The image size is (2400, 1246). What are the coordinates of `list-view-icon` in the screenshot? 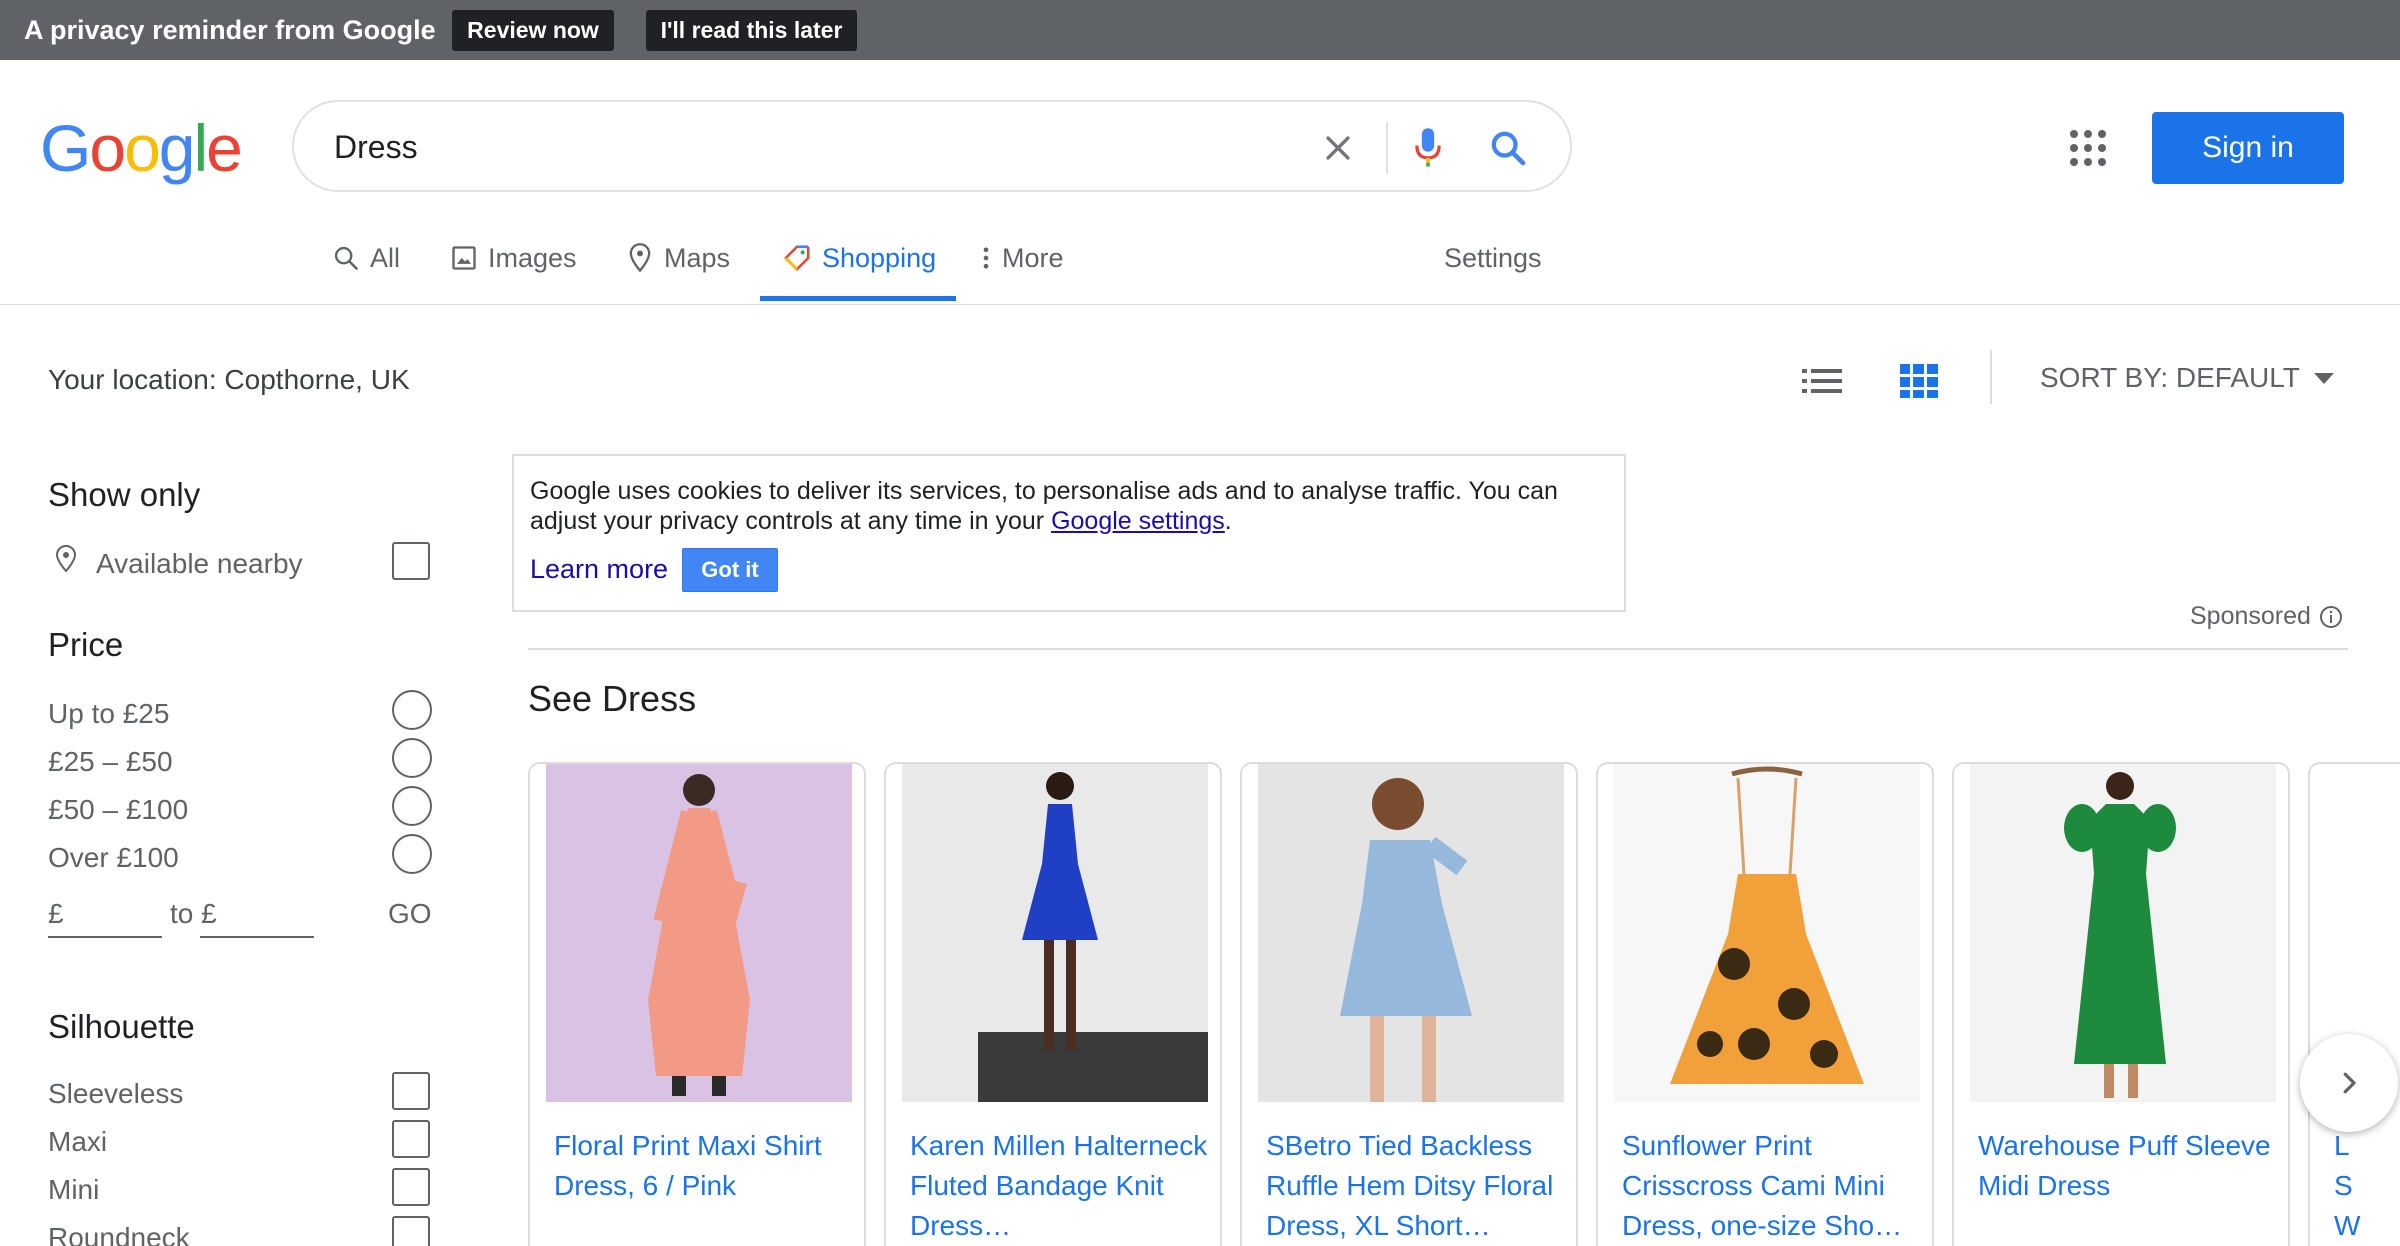 It's located at (1822, 381).